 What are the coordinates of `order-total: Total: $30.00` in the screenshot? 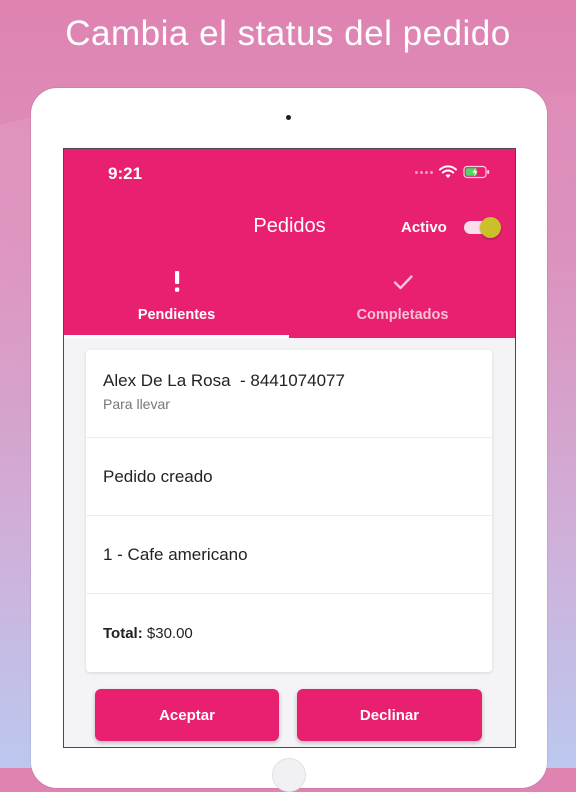 It's located at (148, 633).